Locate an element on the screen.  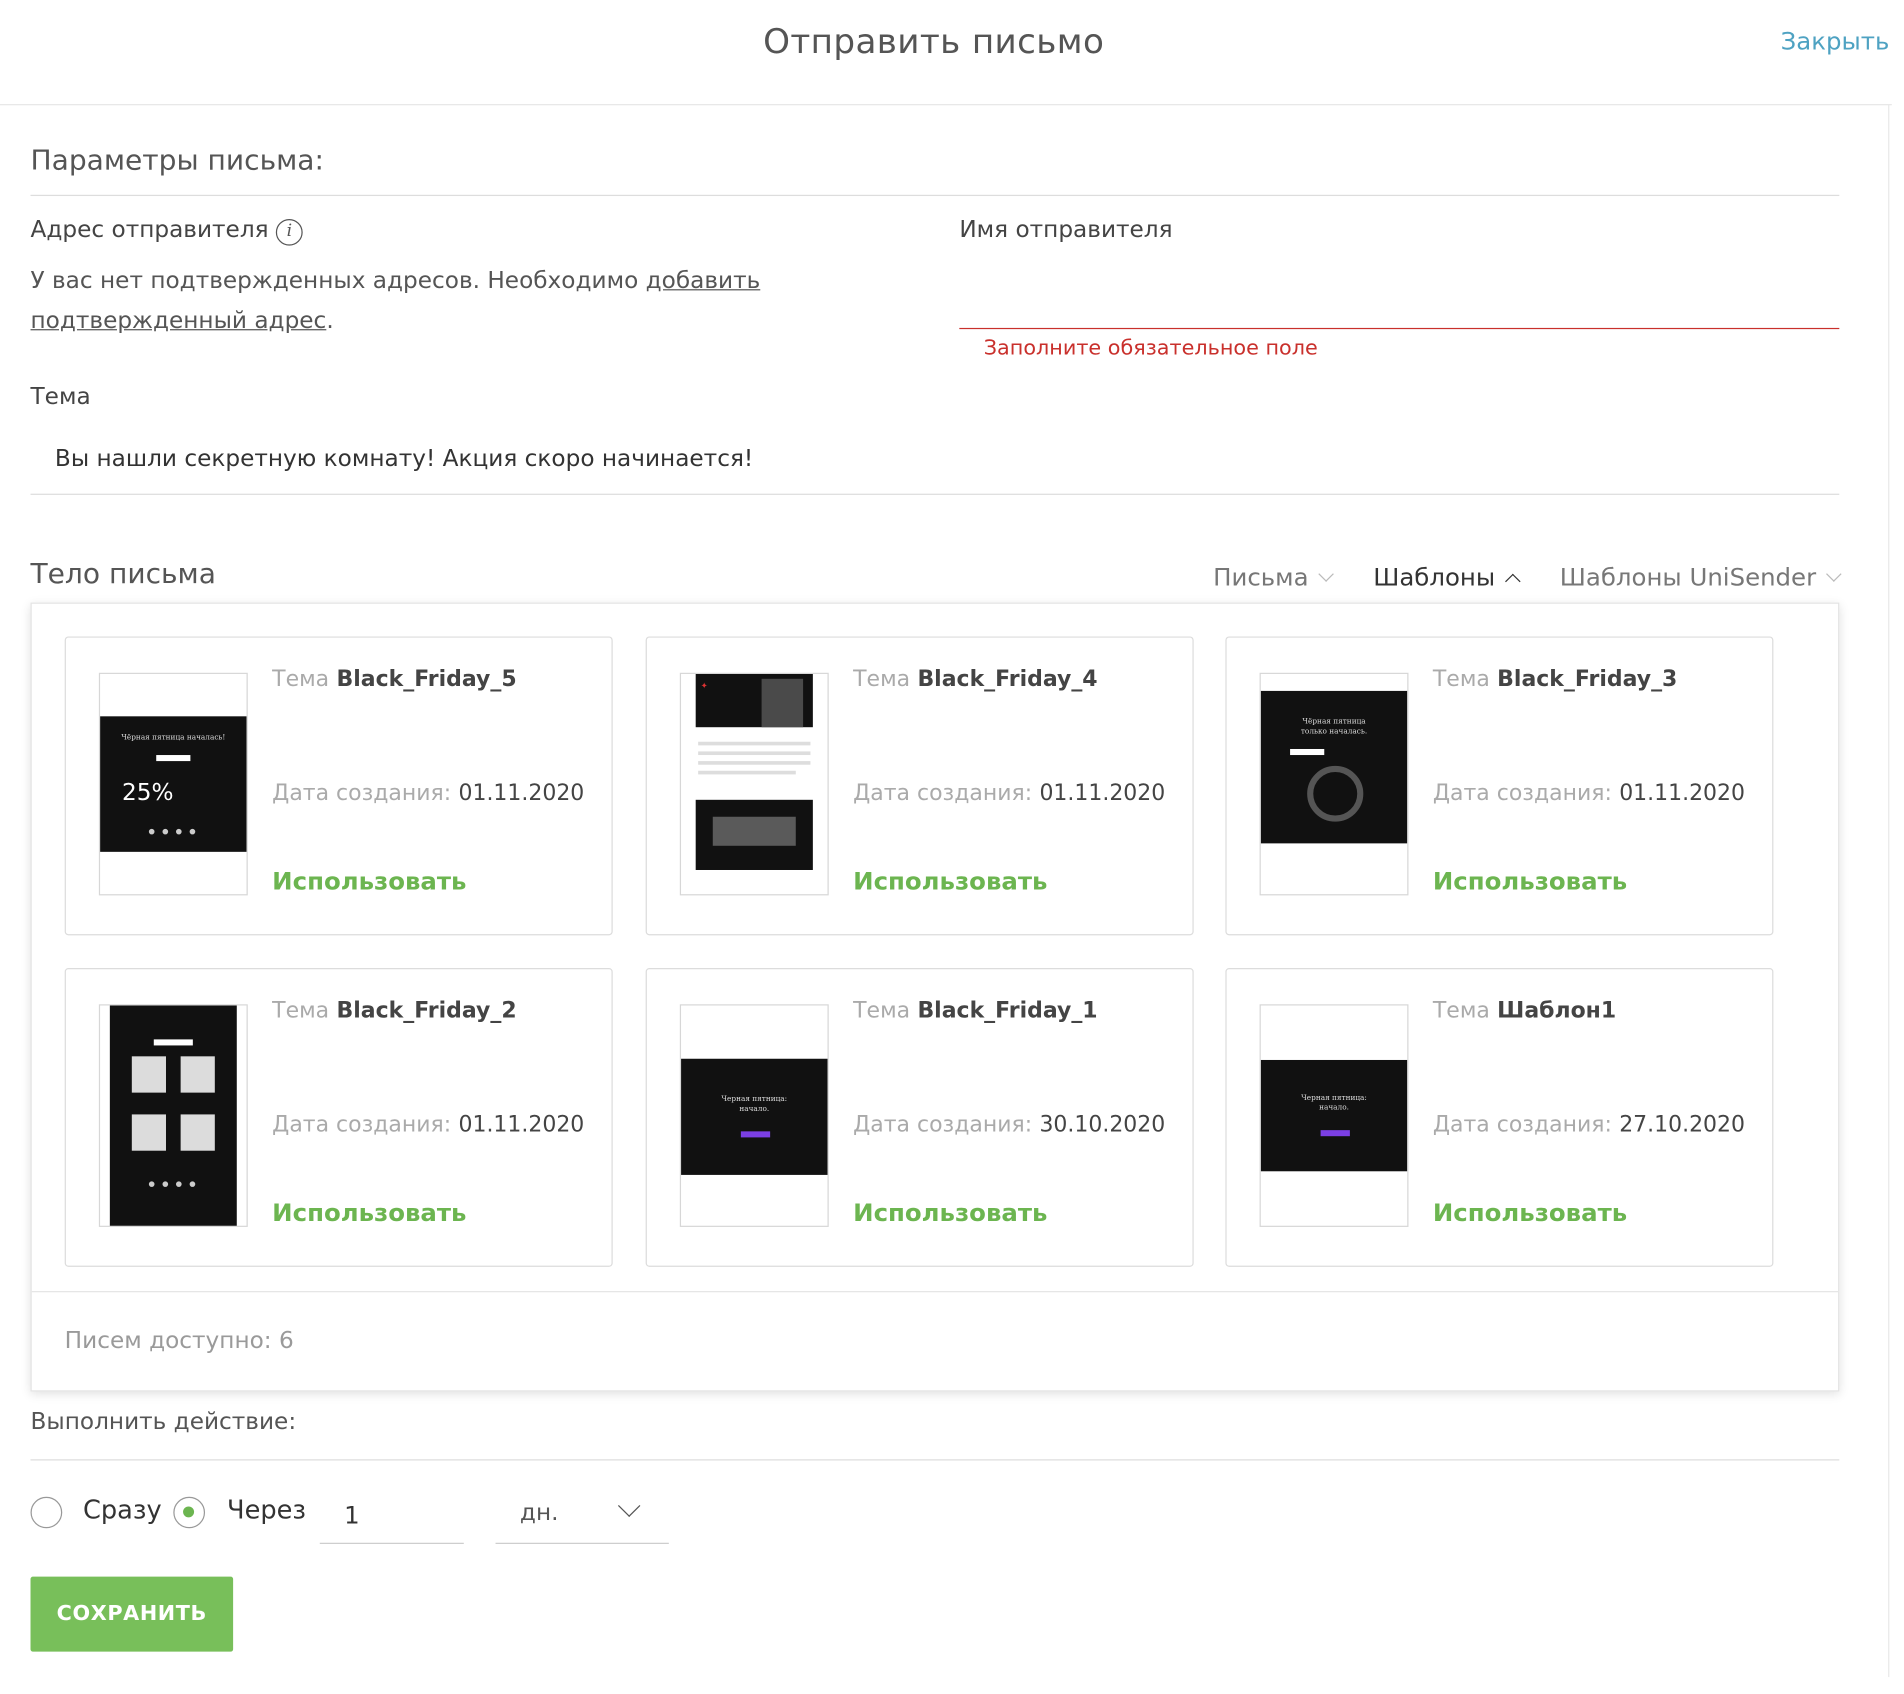
template-subject: Тема Шаблон1 is located at coordinates (1524, 1010).